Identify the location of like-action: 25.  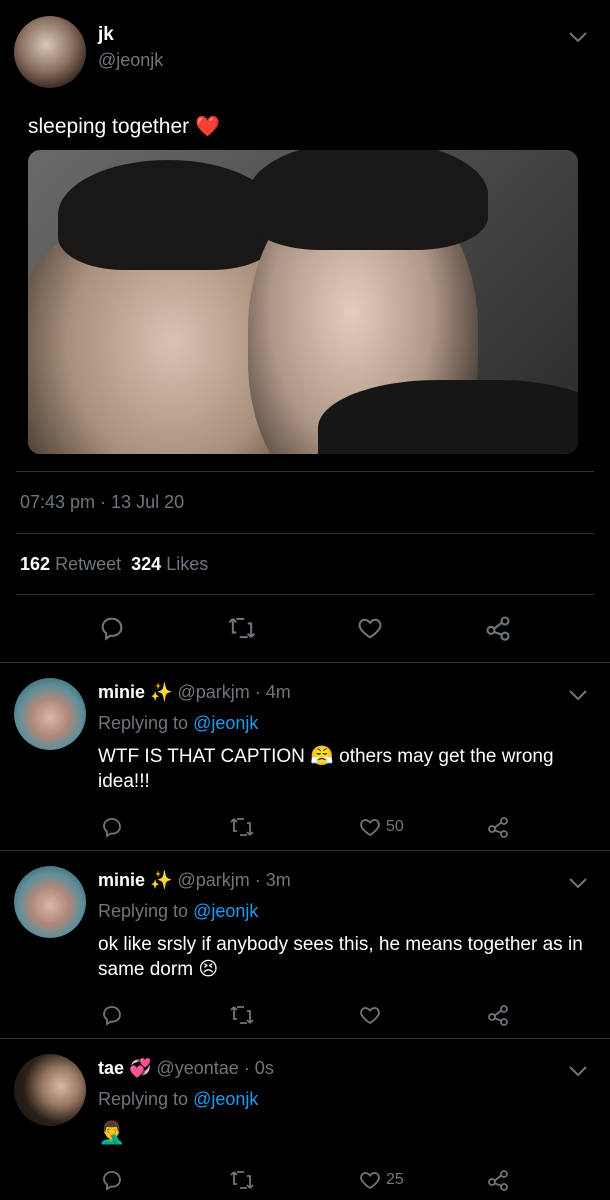
(381, 1180).